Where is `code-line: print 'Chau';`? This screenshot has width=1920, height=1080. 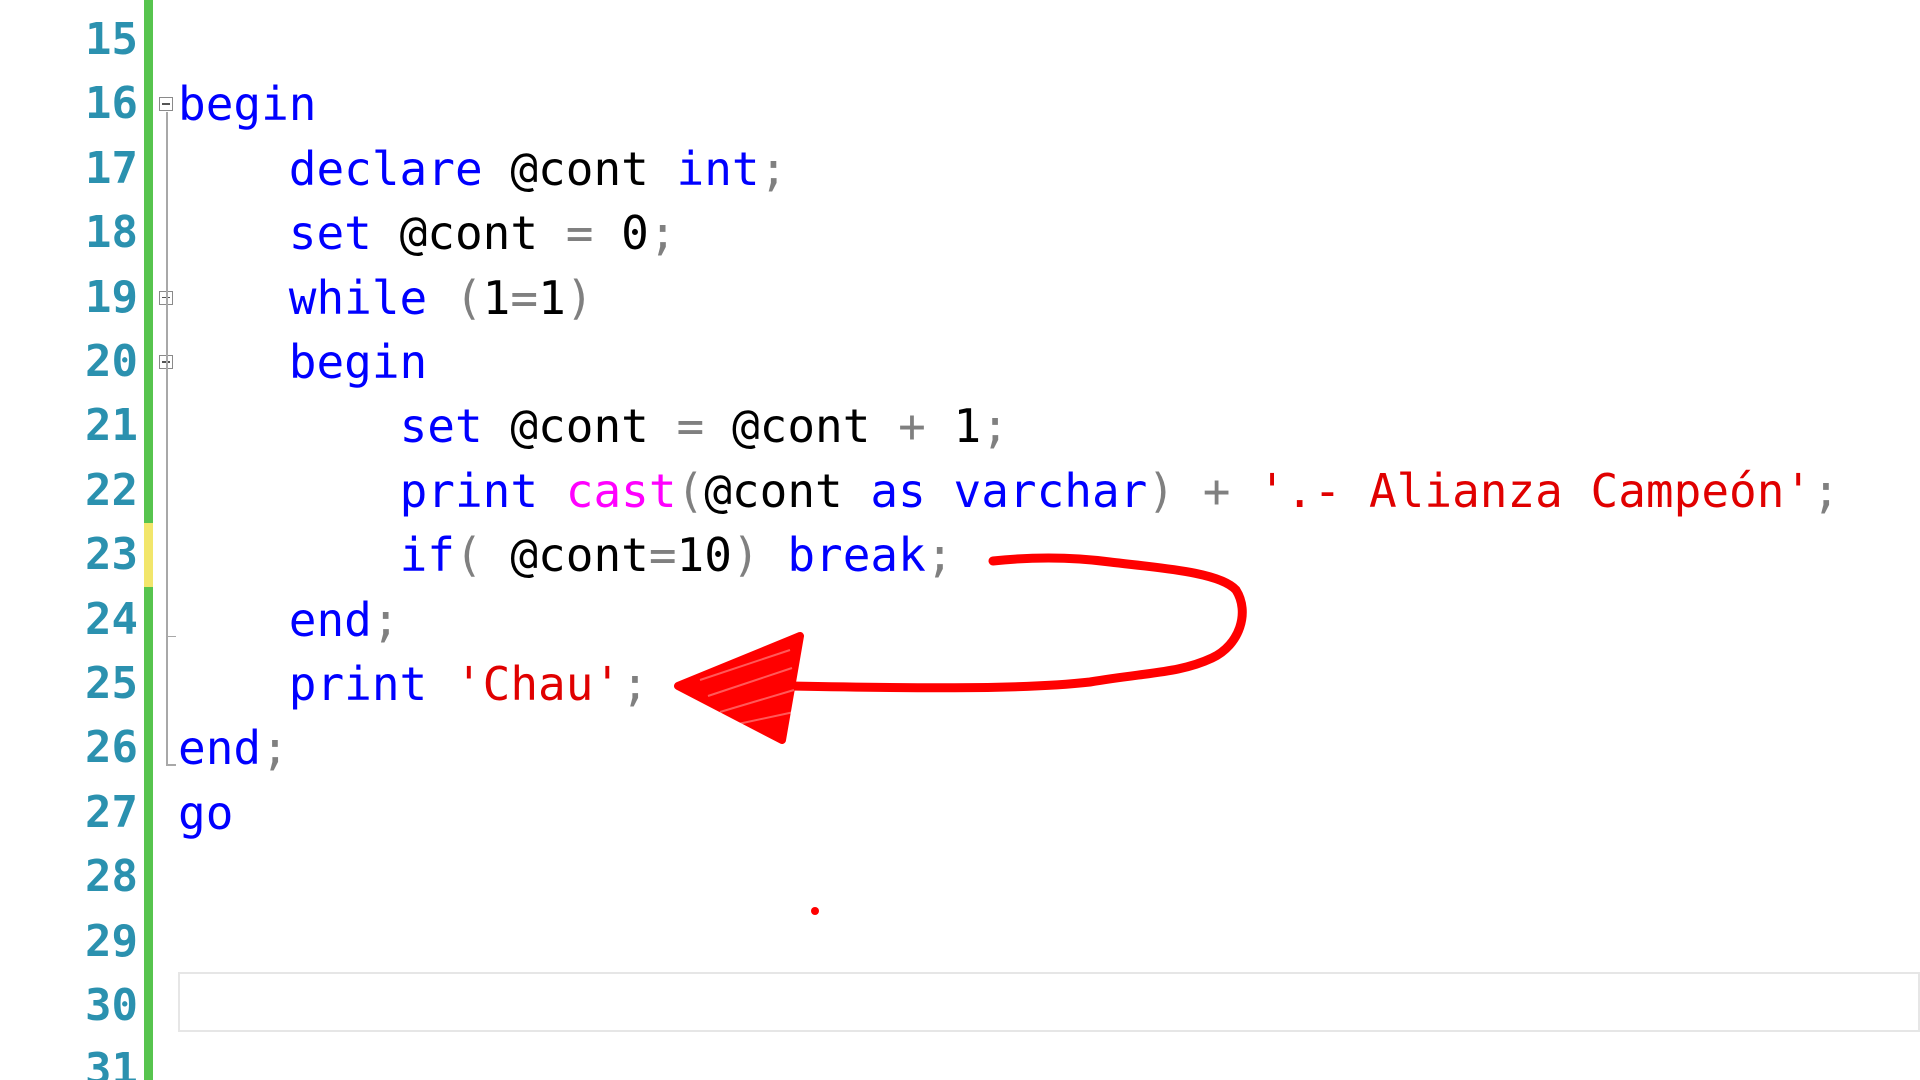
code-line: print 'Chau'; is located at coordinates (413, 684).